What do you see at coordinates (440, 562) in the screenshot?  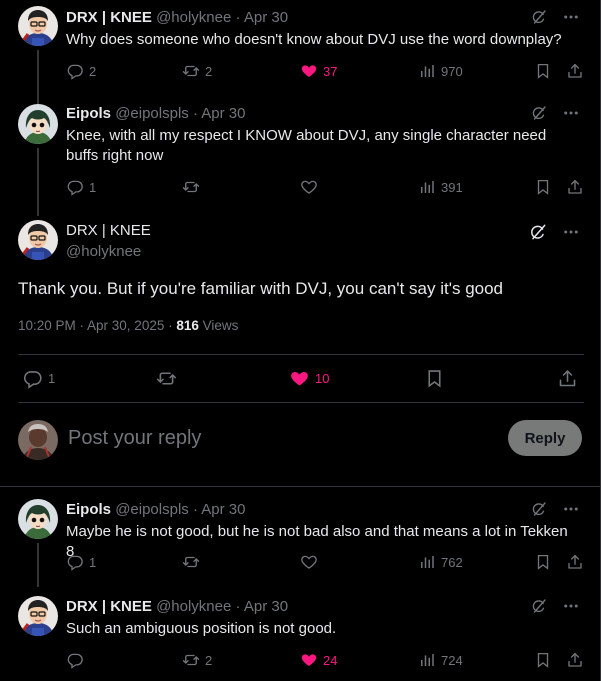 I see `views-action: 762` at bounding box center [440, 562].